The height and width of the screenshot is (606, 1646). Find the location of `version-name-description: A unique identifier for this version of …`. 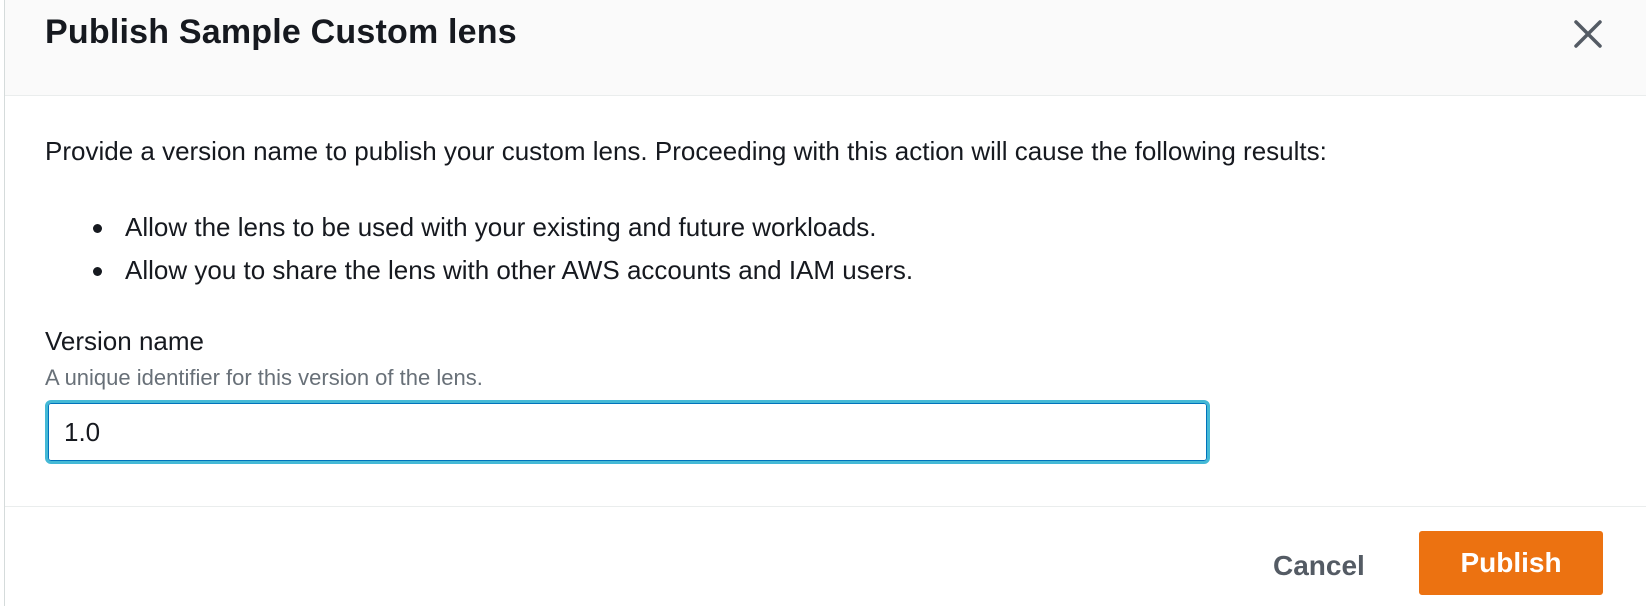

version-name-description: A unique identifier for this version of … is located at coordinates (264, 377).